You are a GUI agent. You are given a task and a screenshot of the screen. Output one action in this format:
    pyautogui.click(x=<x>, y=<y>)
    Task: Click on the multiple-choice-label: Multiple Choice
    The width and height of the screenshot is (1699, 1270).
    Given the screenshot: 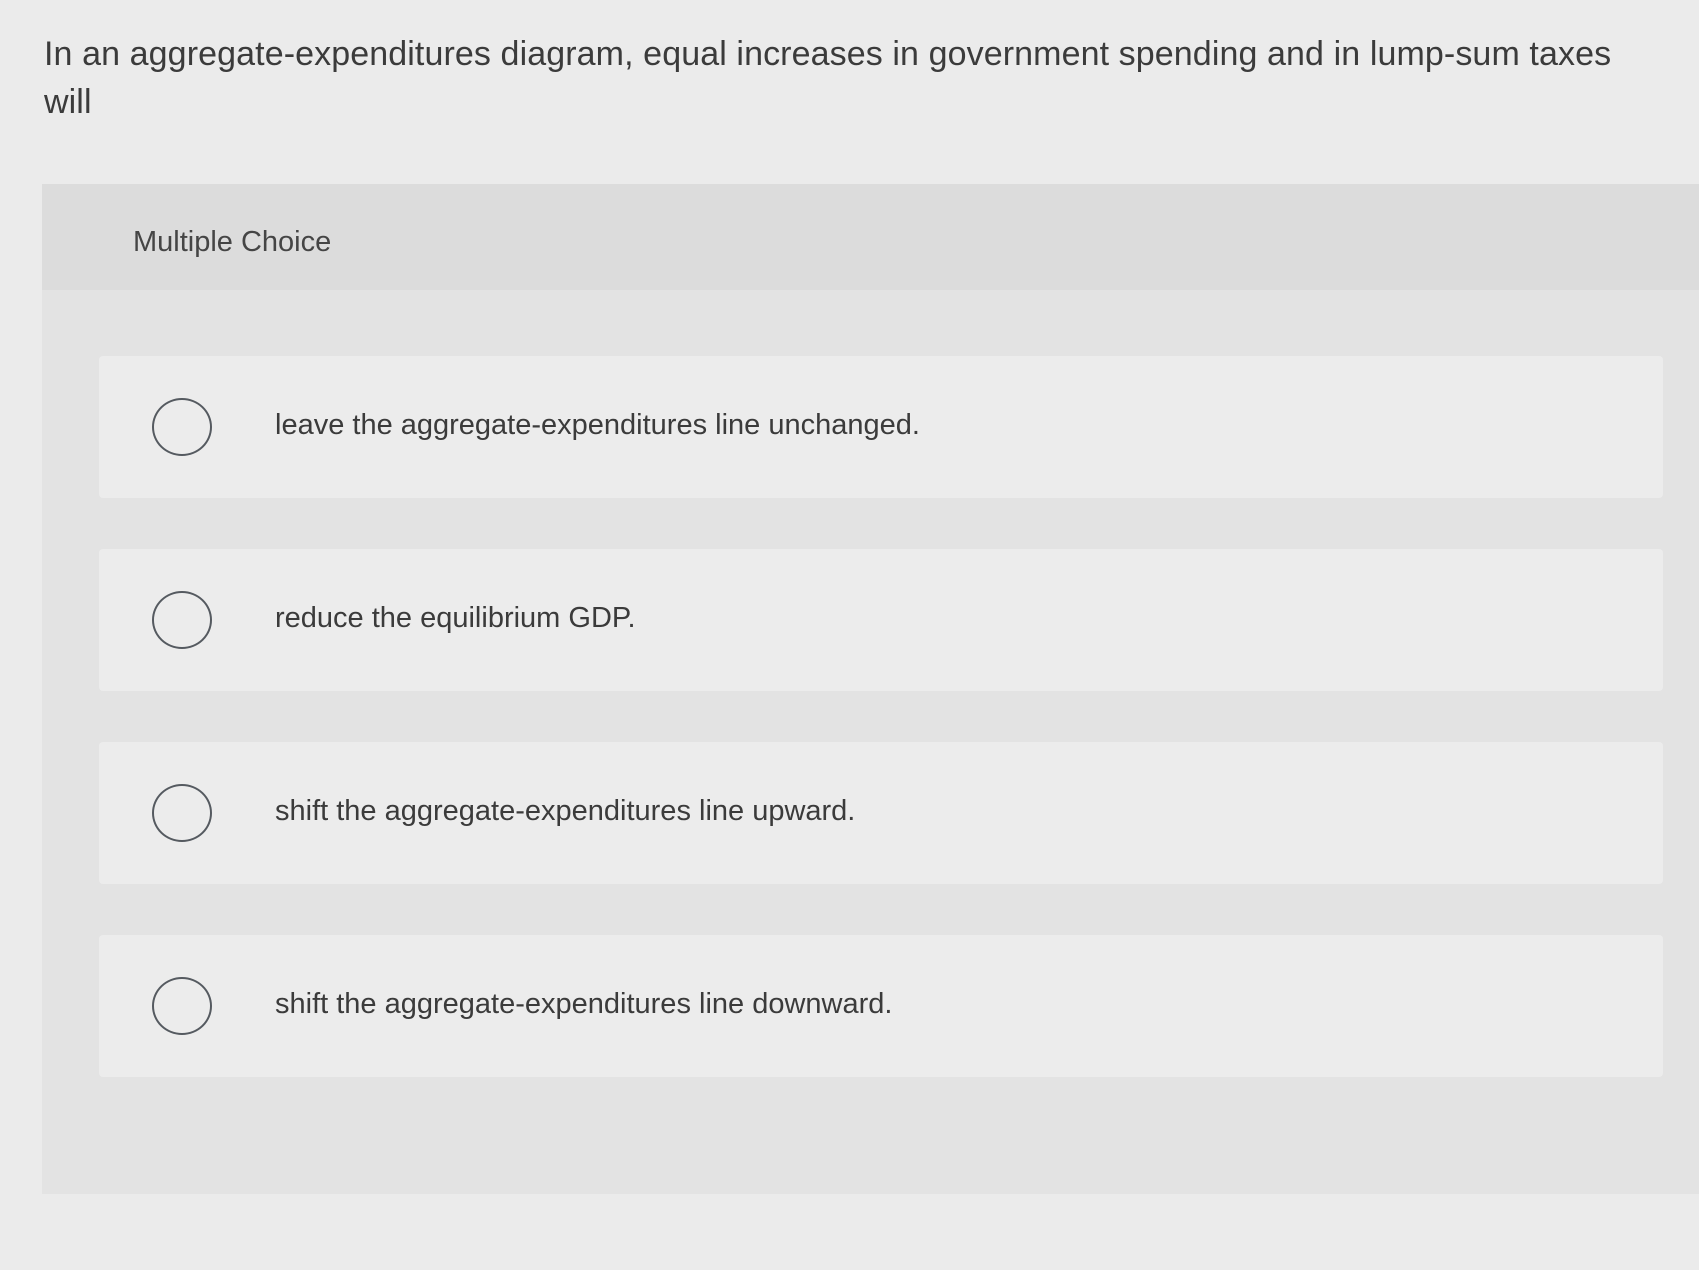 What is the action you would take?
    pyautogui.click(x=232, y=242)
    